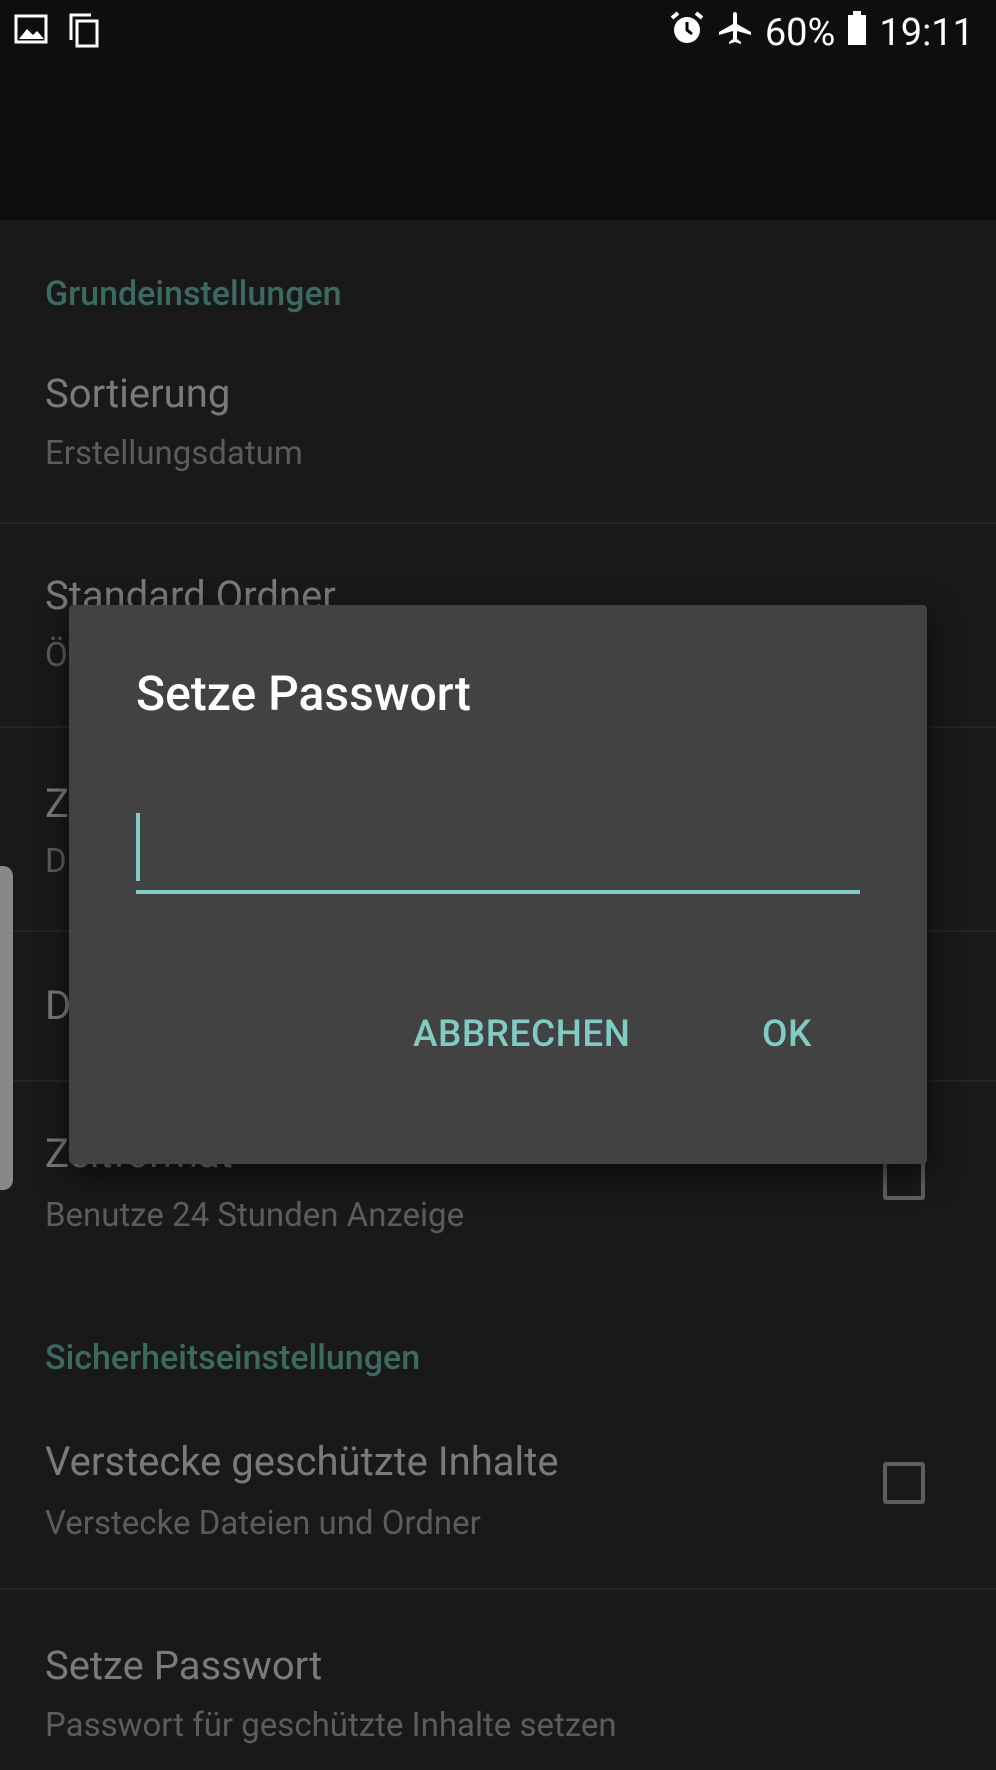  I want to click on pref-item-4-title: D, so click(58, 1005).